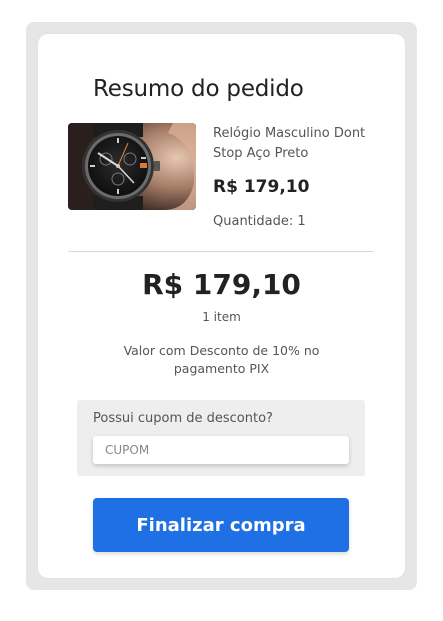  I want to click on divider, so click(221, 251).